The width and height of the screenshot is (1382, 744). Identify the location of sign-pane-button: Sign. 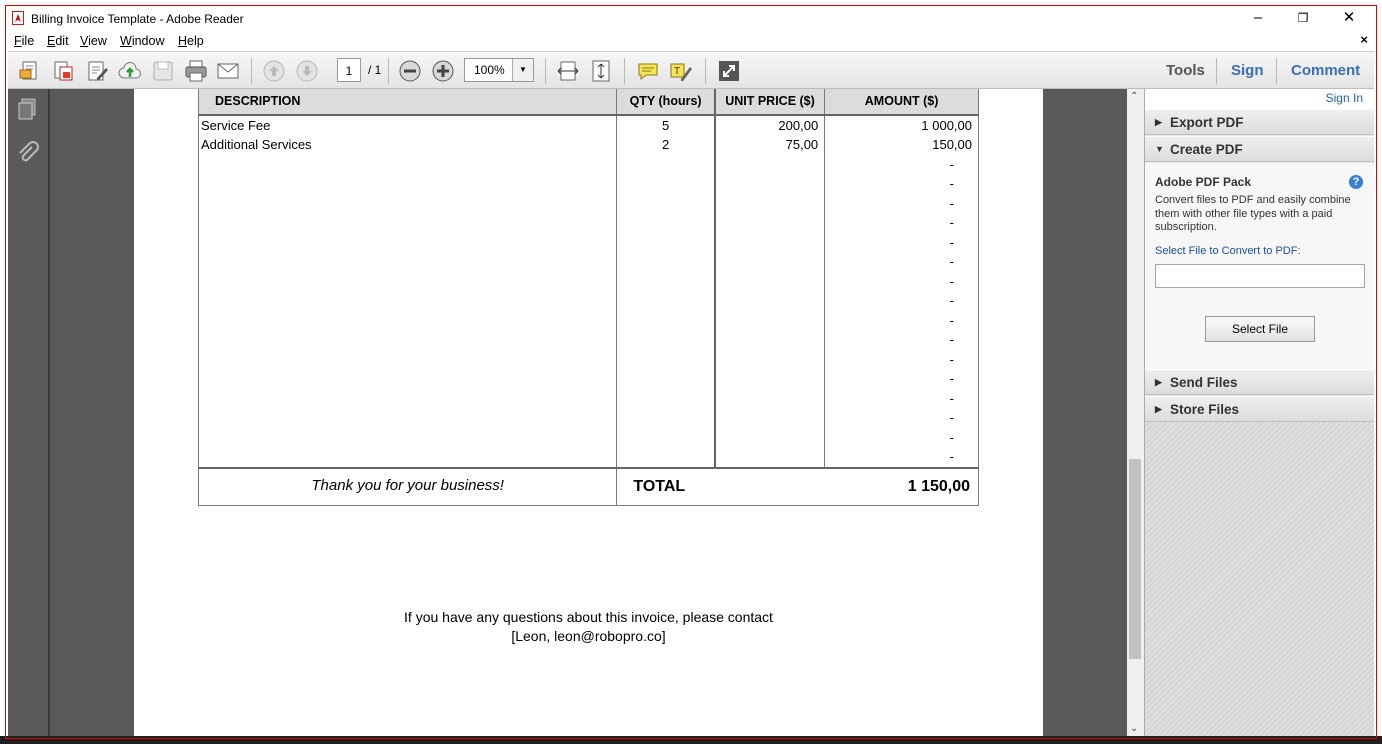
(1247, 70).